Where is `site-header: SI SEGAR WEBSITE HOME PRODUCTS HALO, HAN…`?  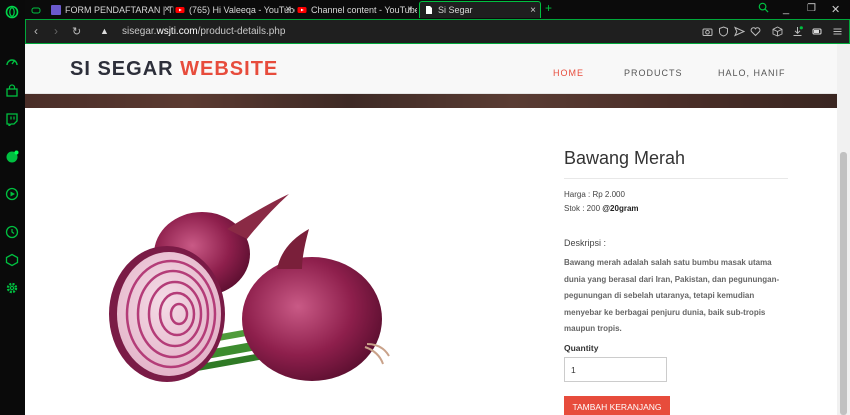 site-header: SI SEGAR WEBSITE HOME PRODUCTS HALO, HAN… is located at coordinates (431, 69).